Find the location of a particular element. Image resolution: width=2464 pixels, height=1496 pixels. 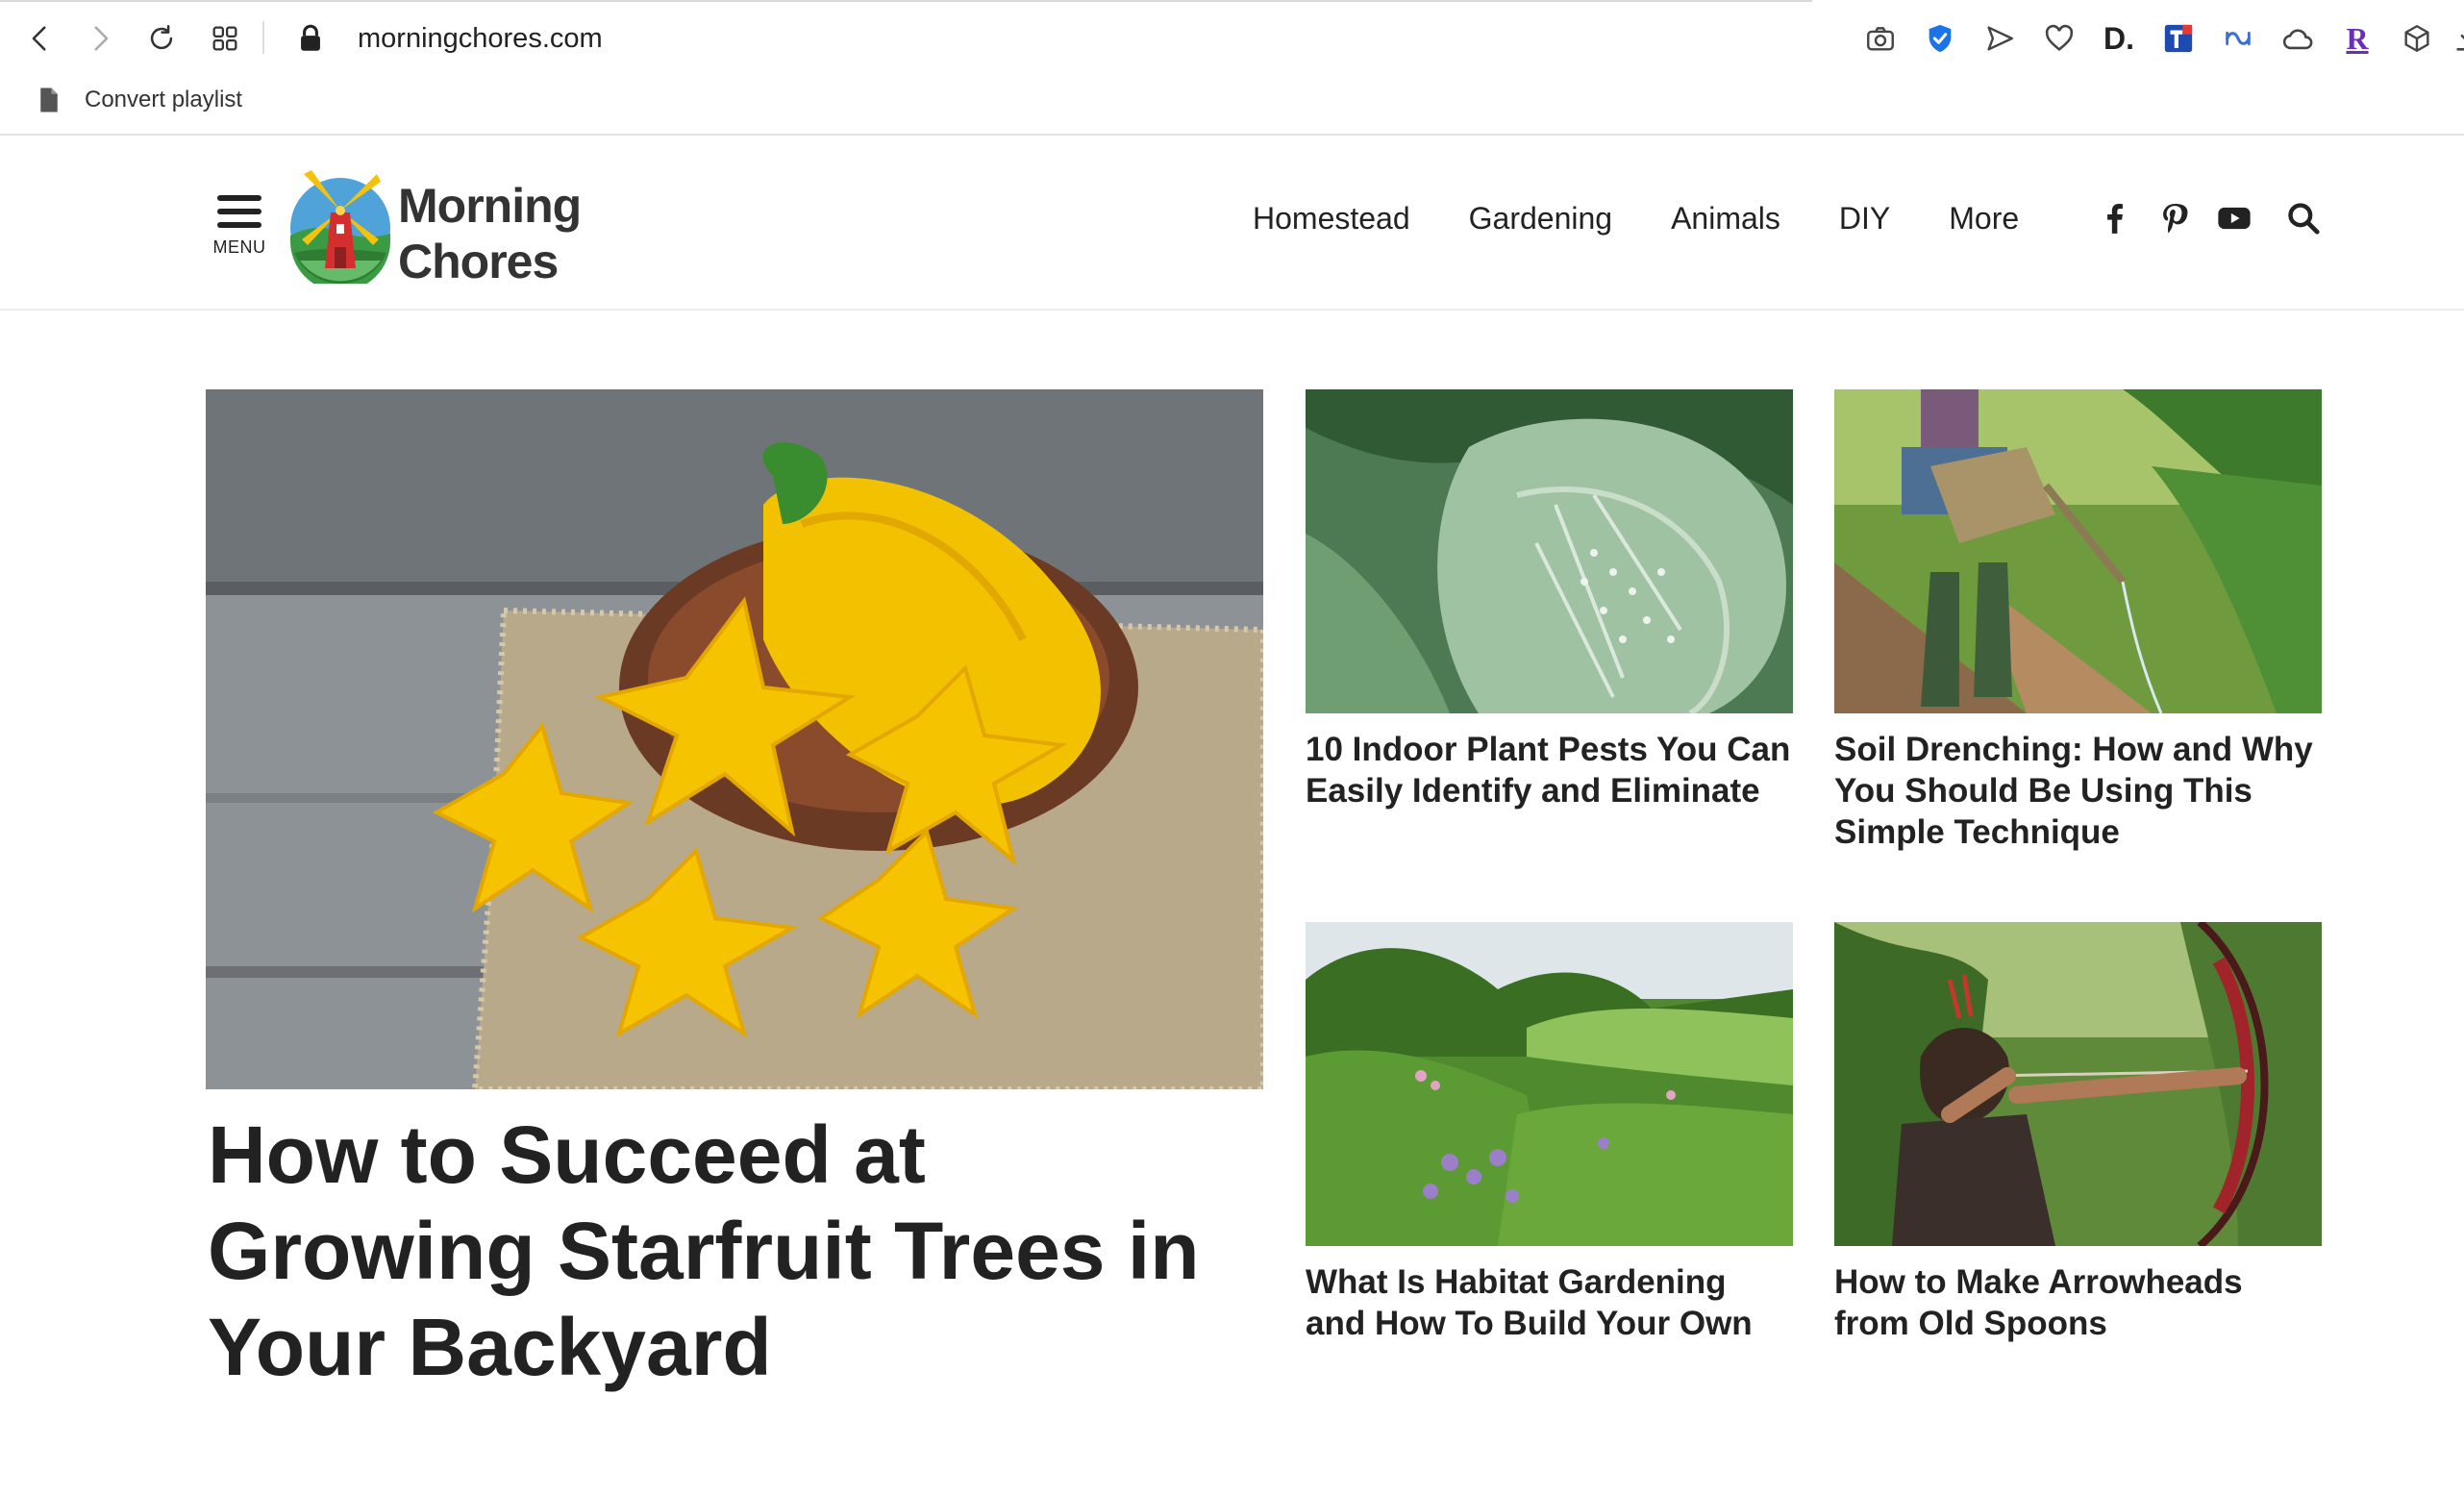

nav-more: More is located at coordinates (1984, 219).